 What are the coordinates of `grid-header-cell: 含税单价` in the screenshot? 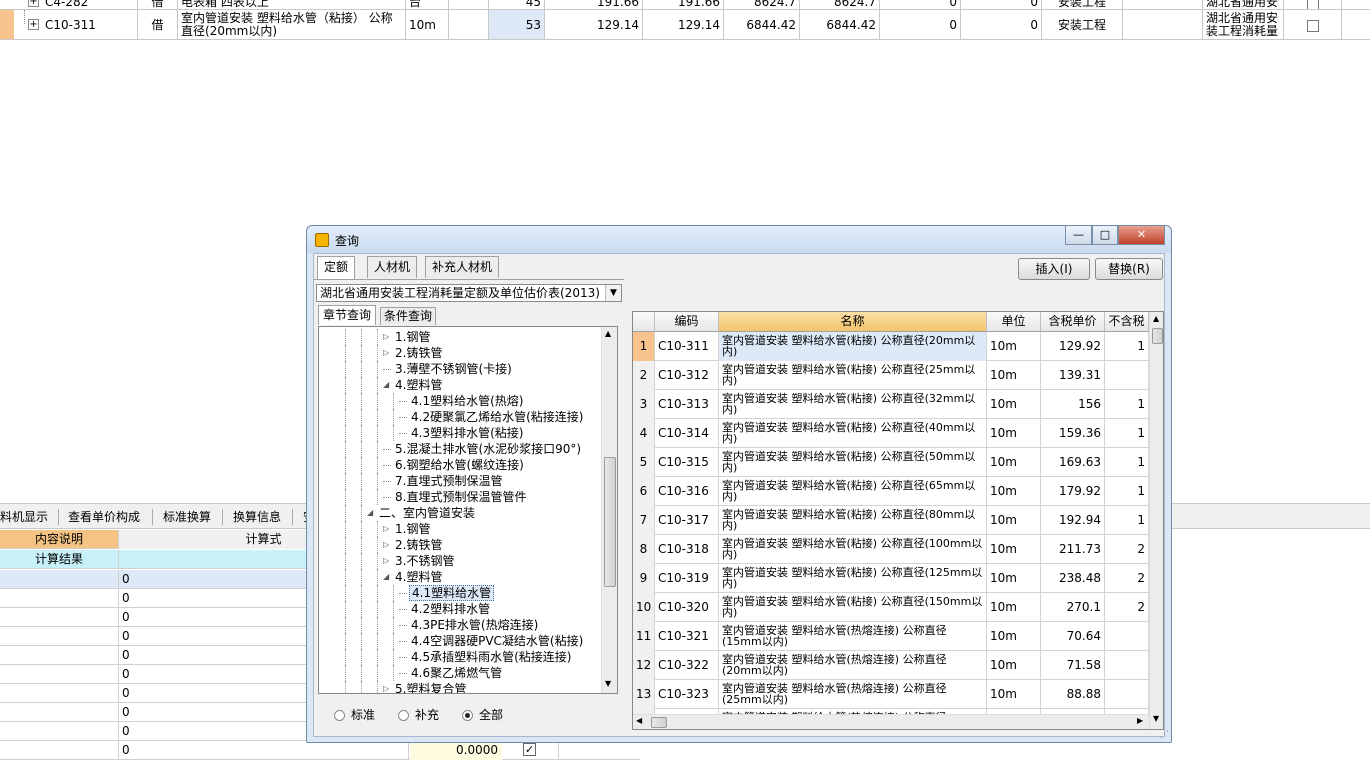 It's located at (1073, 322).